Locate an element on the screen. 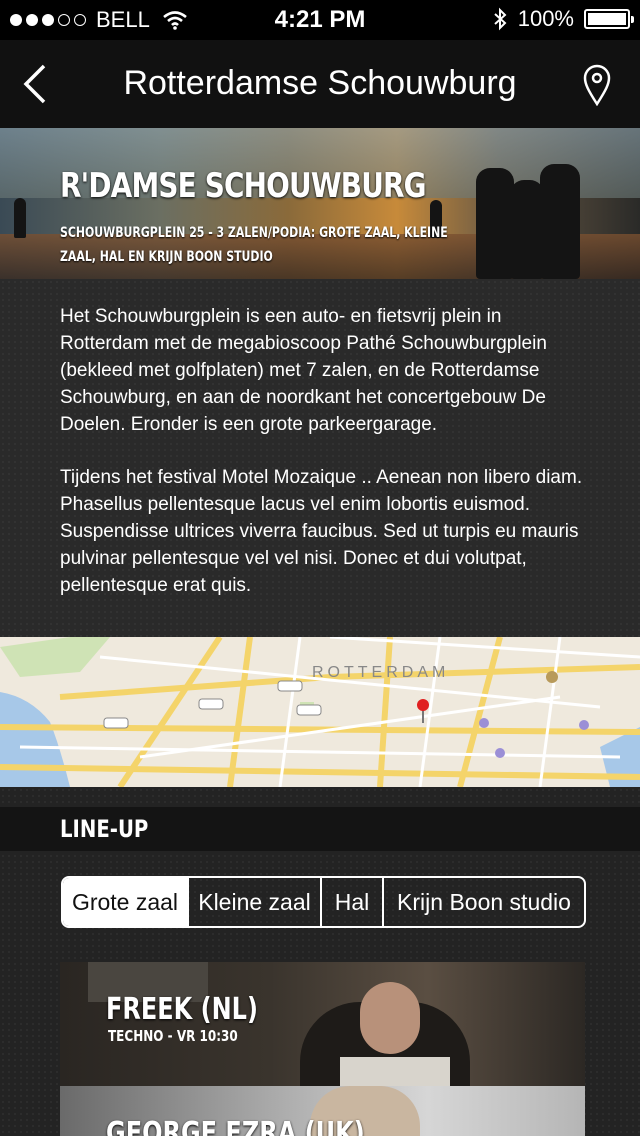 This screenshot has height=1136, width=640. tab-hal: Hal is located at coordinates (353, 902).